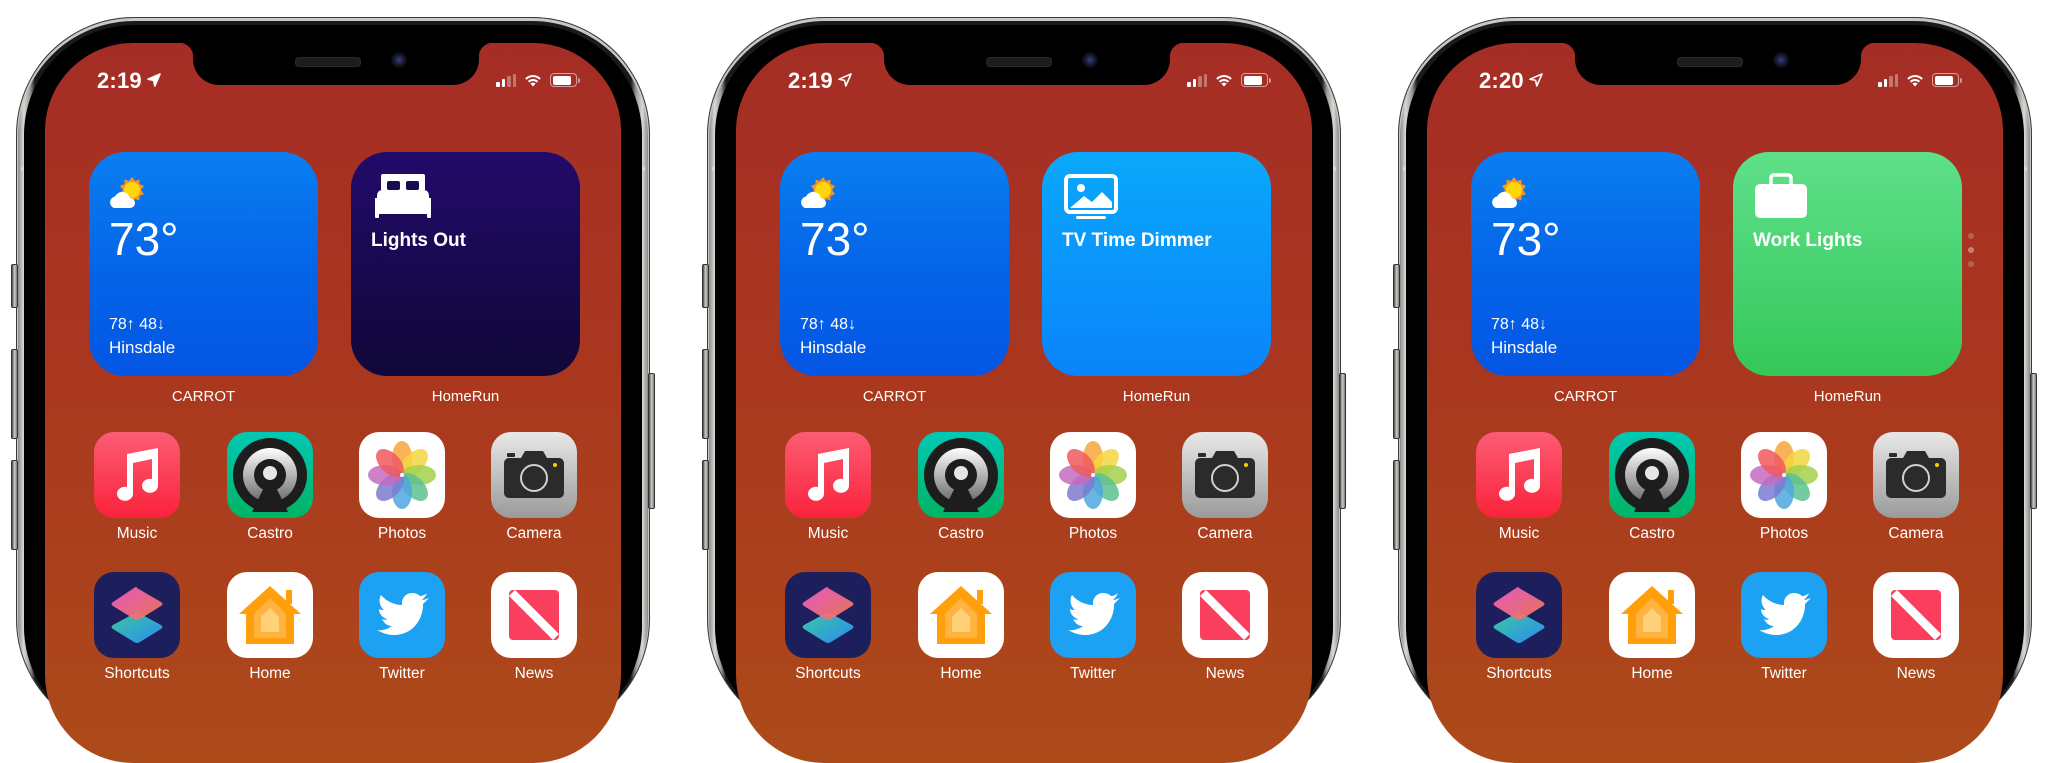 The width and height of the screenshot is (2048, 763). I want to click on battery-icon, so click(565, 80).